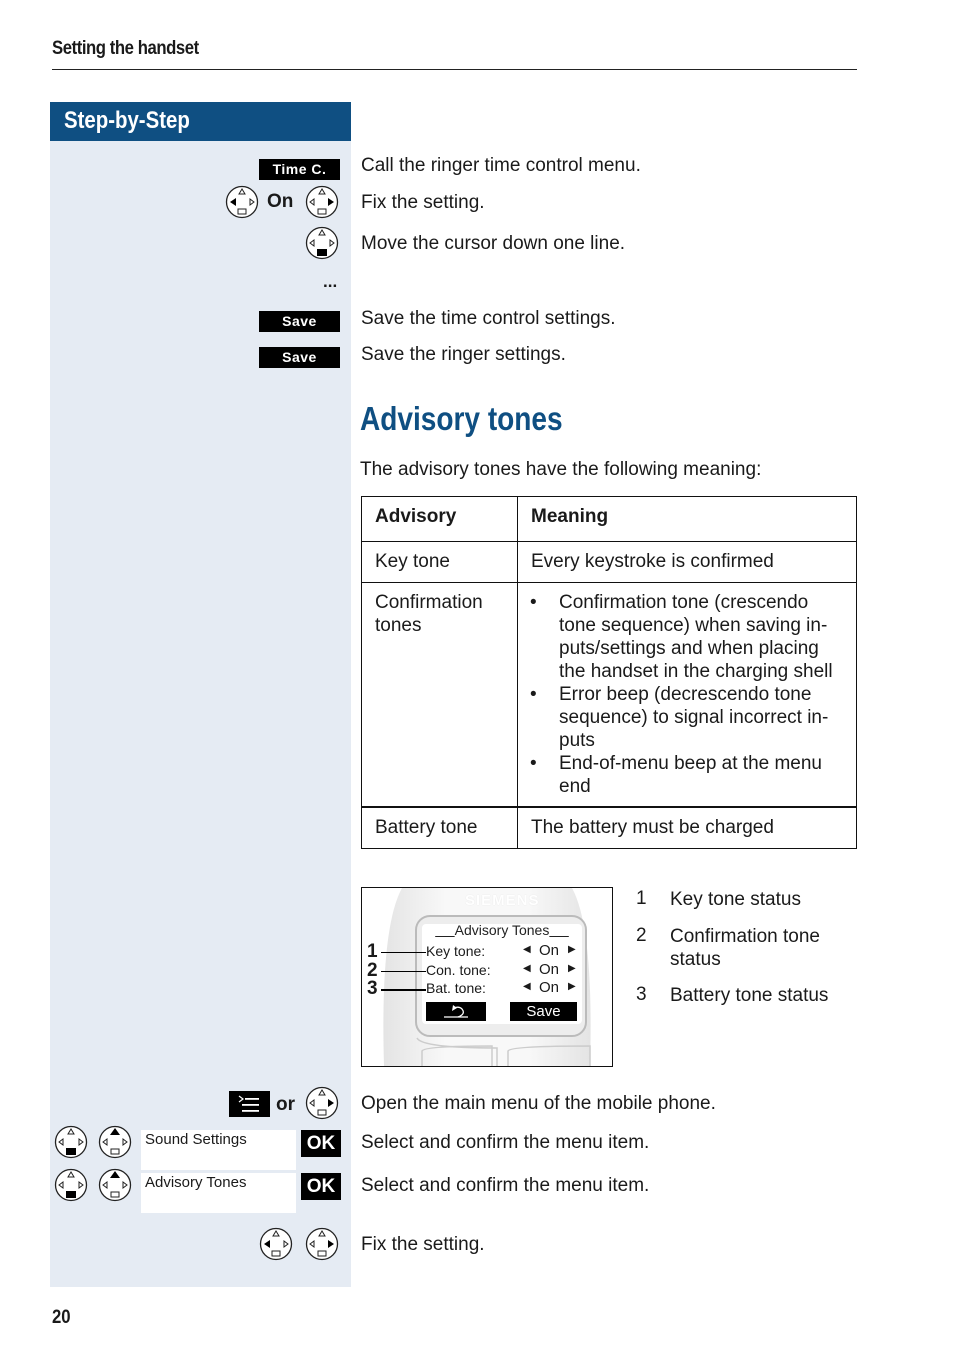  I want to click on screen-title-text: Advisory Tones, so click(502, 930).